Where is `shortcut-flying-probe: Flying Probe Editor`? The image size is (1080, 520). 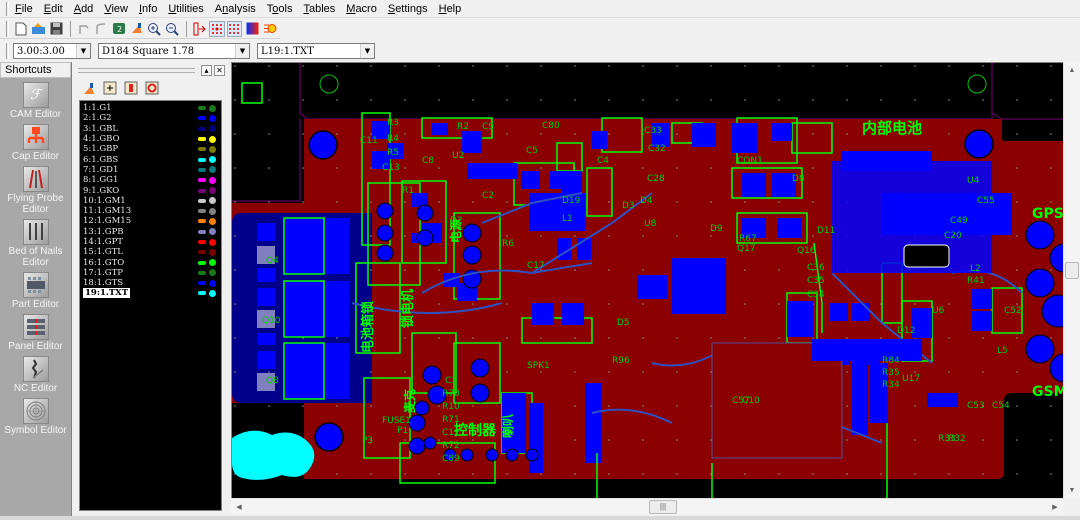
shortcut-flying-probe: Flying Probe Editor is located at coordinates (35, 190).